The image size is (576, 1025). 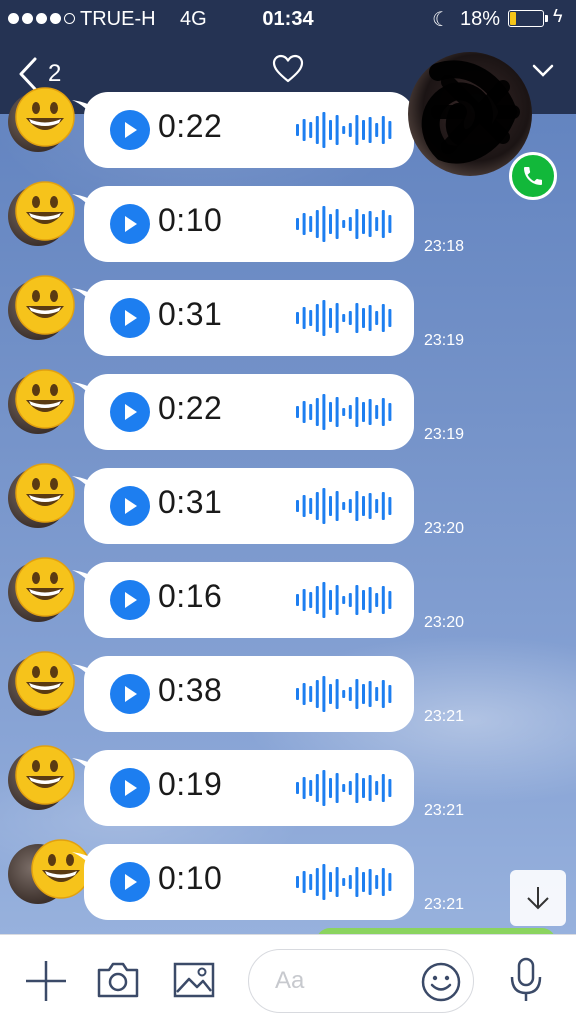 I want to click on battery-fill, so click(x=513, y=18).